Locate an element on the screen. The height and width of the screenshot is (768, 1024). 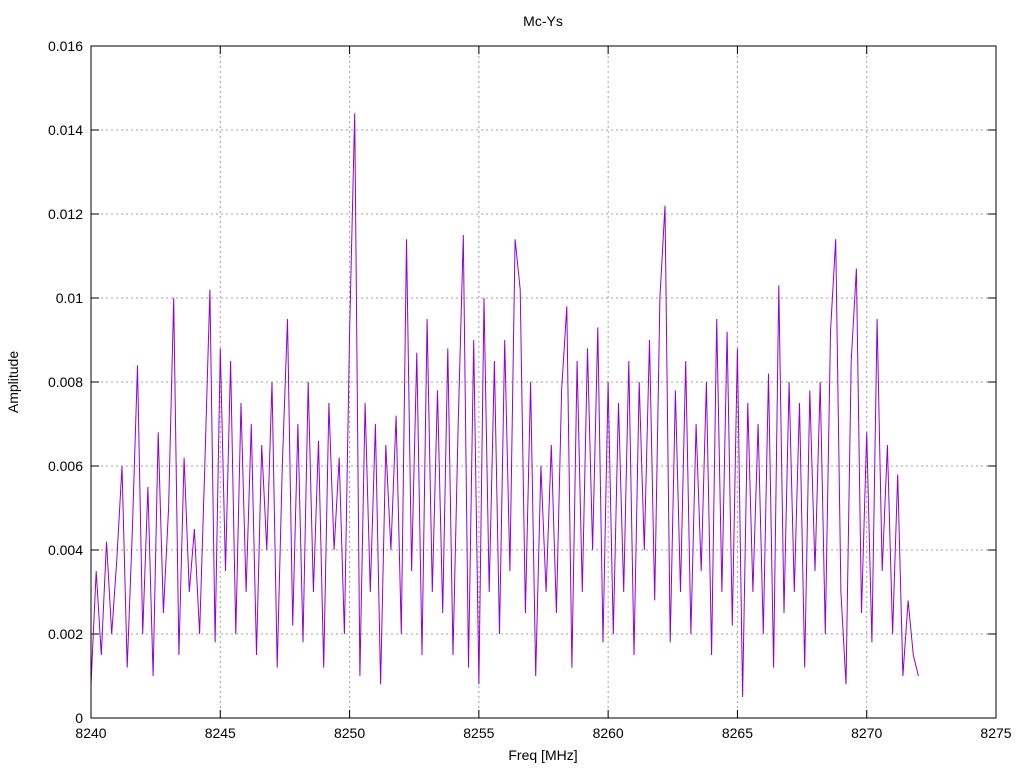
x-tick-label: 8260 is located at coordinates (608, 733).